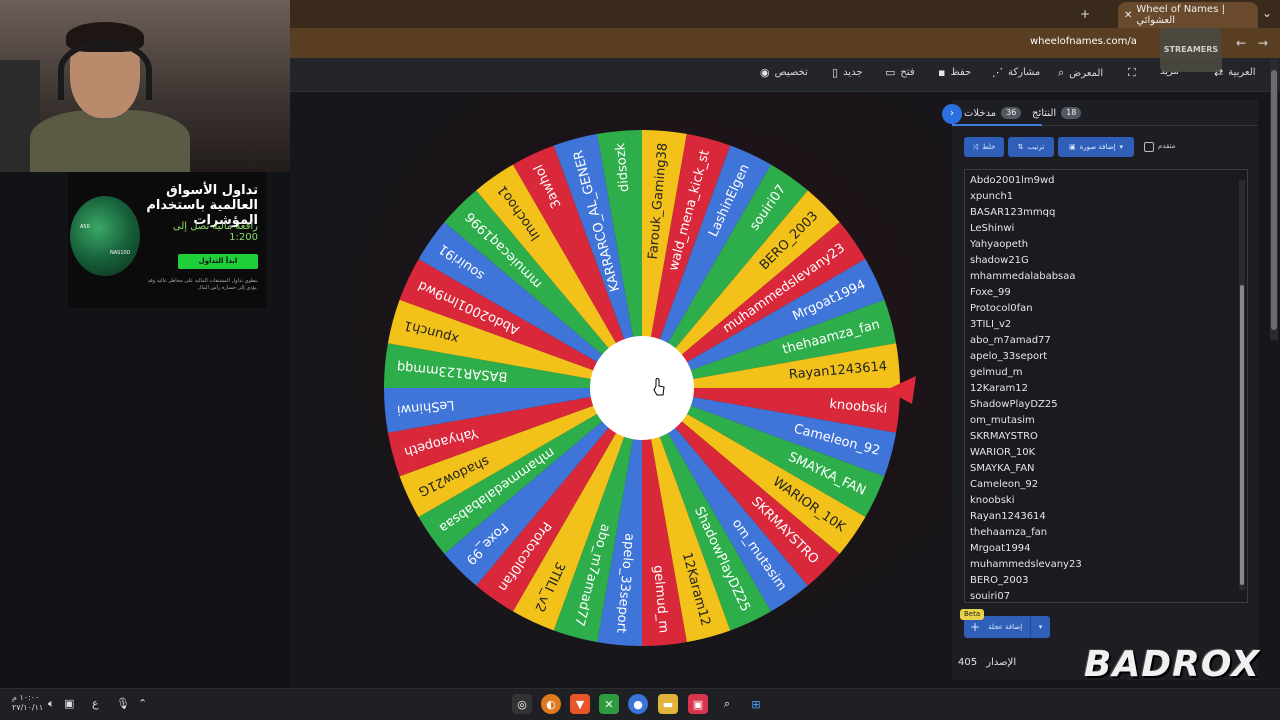  I want to click on person-shirt, so click(110, 141).